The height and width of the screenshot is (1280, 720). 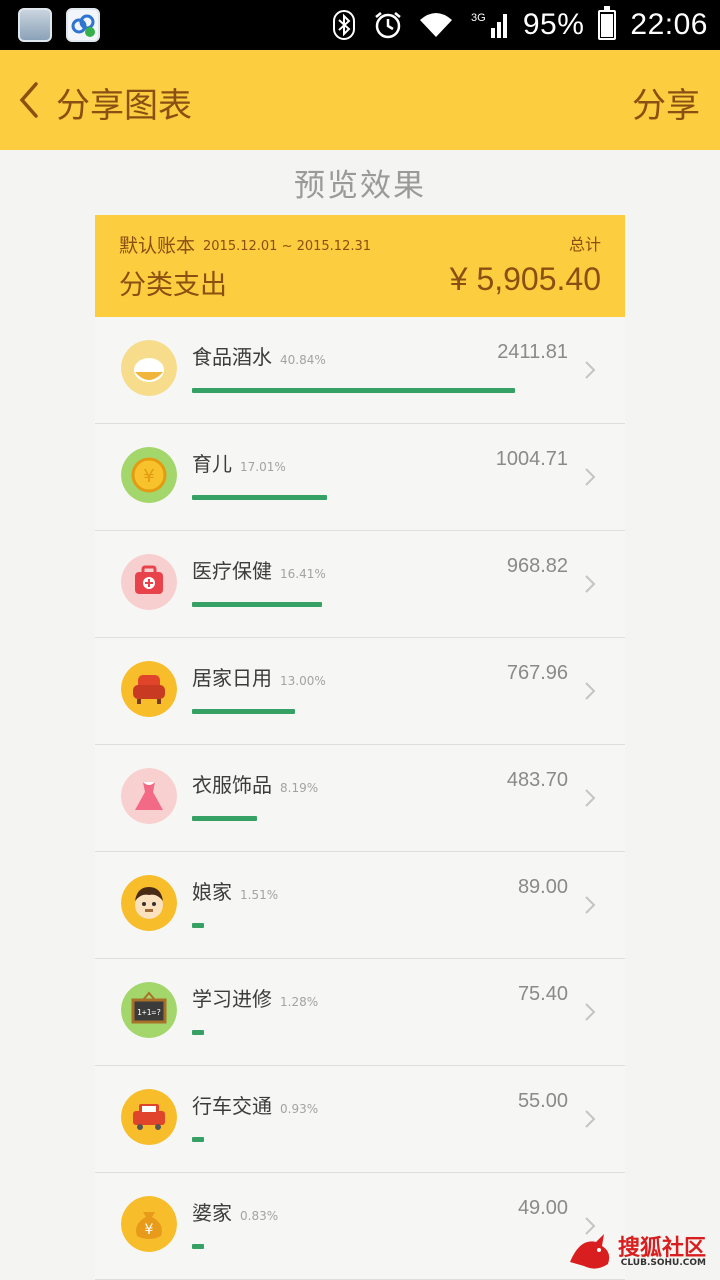 I want to click on category-label: 学习进修, so click(x=232, y=999).